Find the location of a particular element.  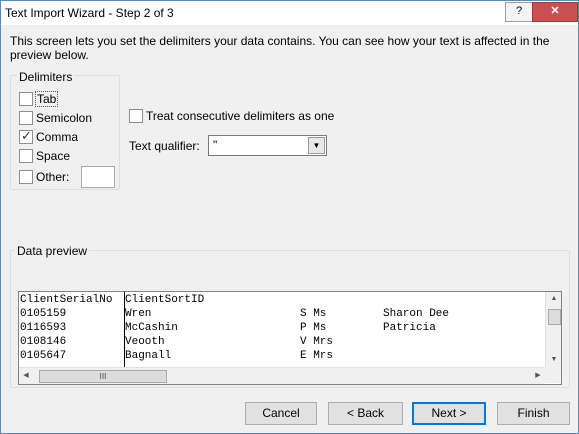

help-button: ? is located at coordinates (519, 12).